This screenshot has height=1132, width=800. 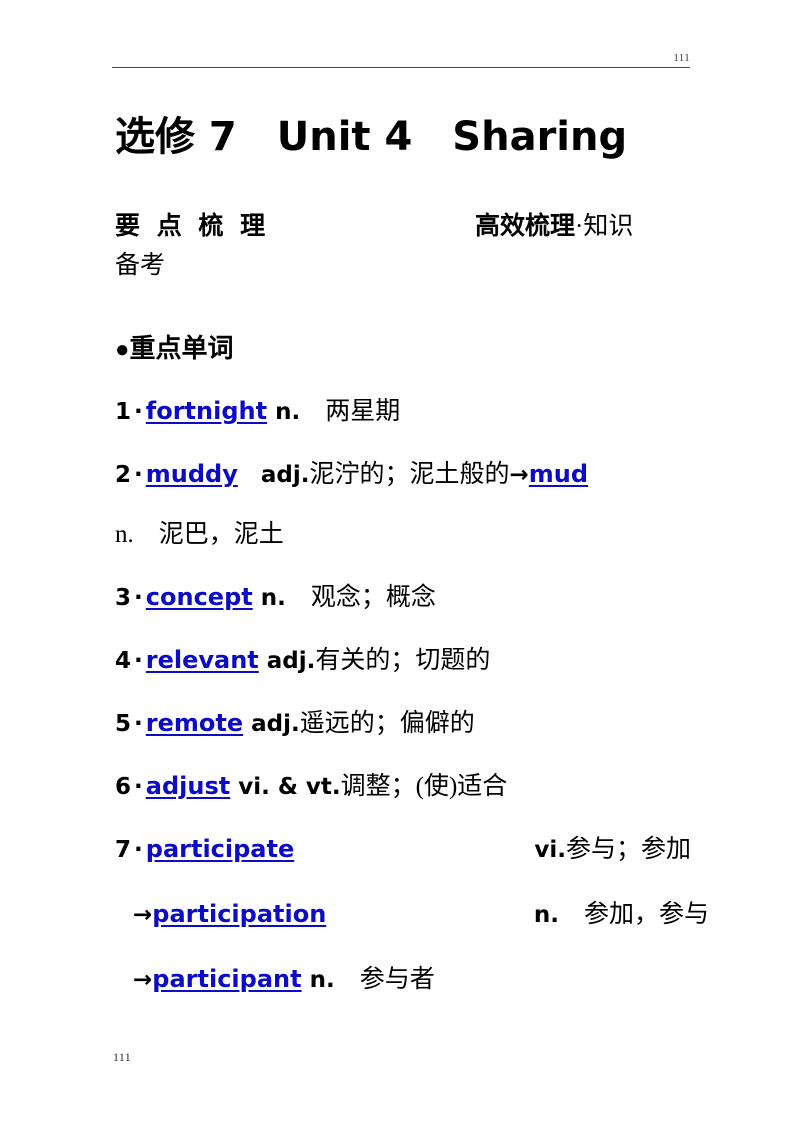 I want to click on entry-number: 4, so click(x=123, y=661).